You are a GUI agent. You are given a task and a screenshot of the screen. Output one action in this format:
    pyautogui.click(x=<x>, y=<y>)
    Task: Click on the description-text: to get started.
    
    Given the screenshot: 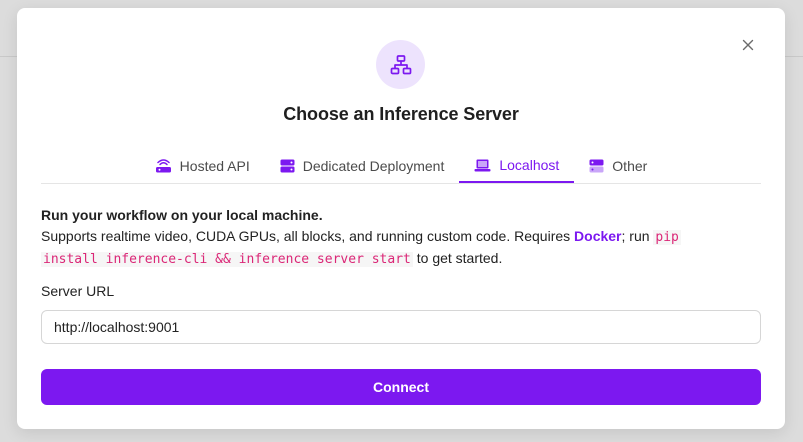 What is the action you would take?
    pyautogui.click(x=457, y=258)
    